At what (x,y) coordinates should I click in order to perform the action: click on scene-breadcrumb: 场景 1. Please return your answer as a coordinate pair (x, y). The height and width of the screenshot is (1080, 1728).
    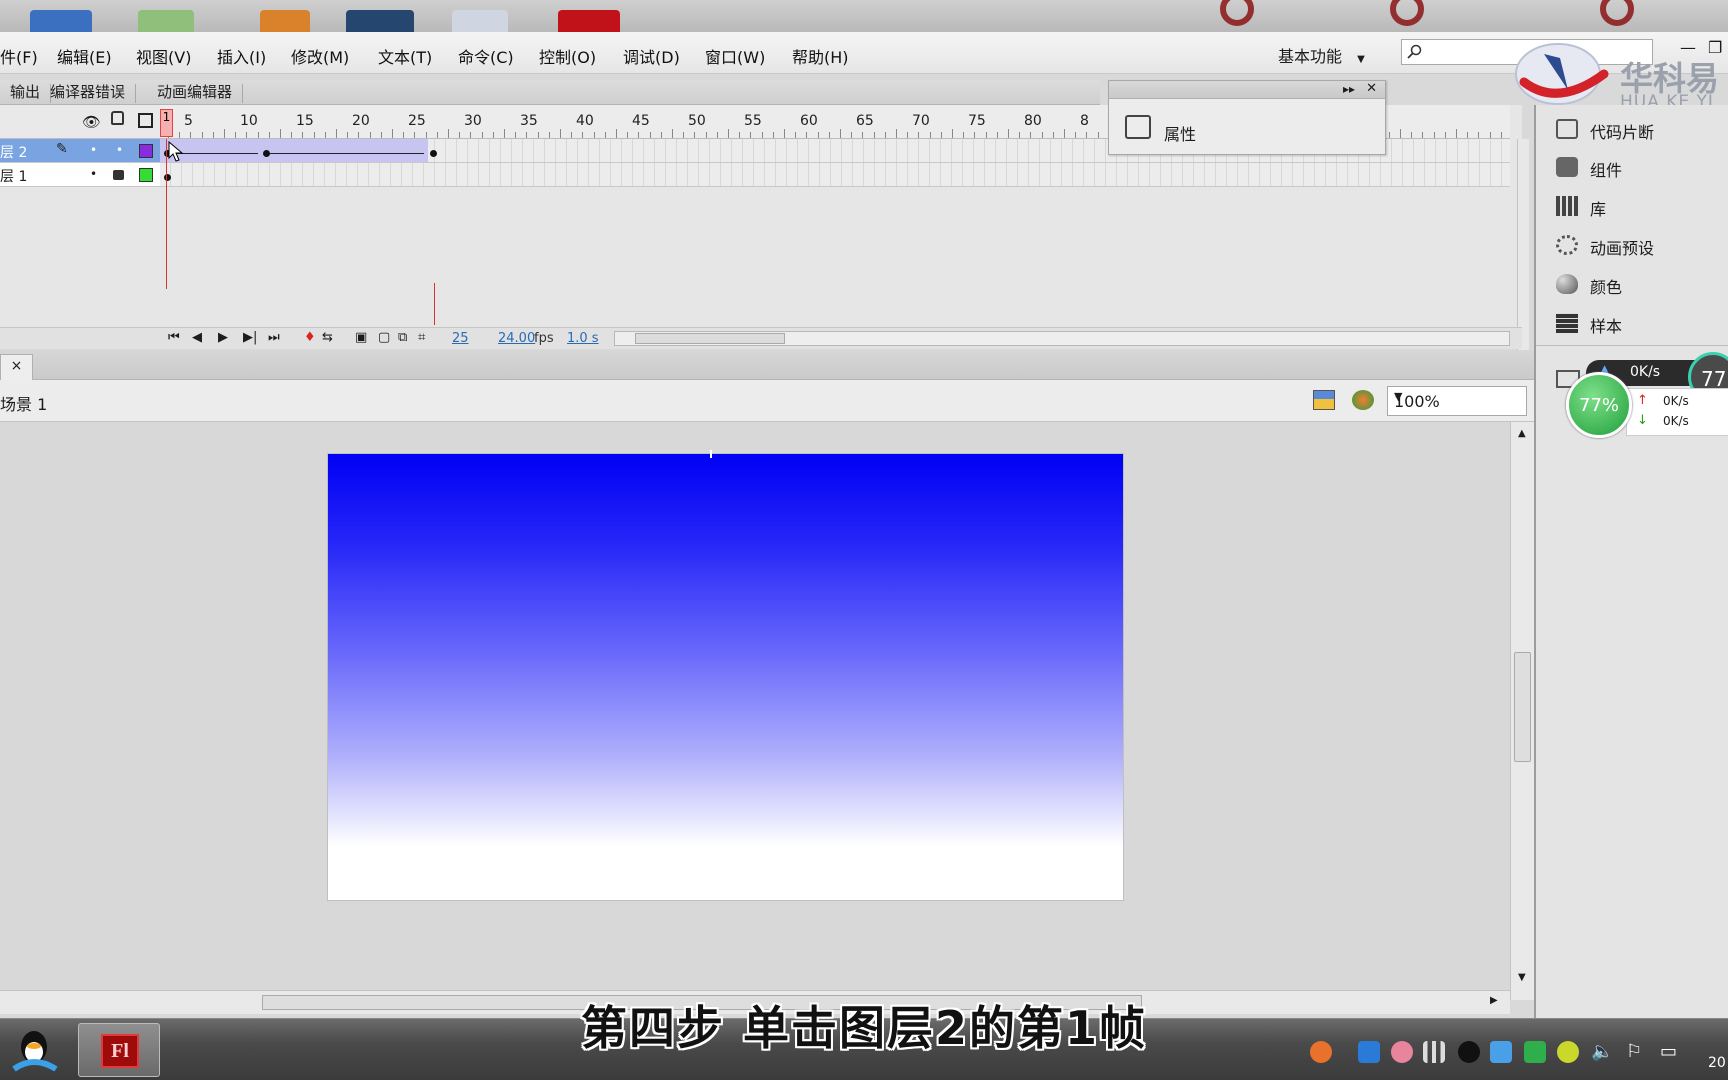
    Looking at the image, I should click on (23, 403).